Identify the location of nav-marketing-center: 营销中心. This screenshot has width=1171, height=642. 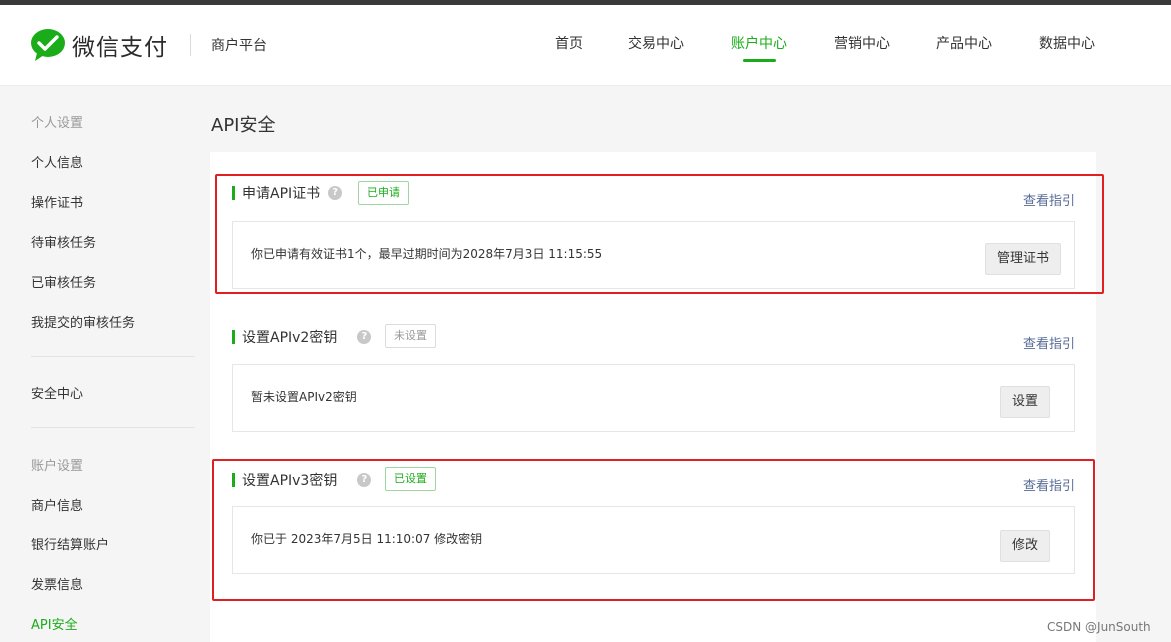
(862, 43).